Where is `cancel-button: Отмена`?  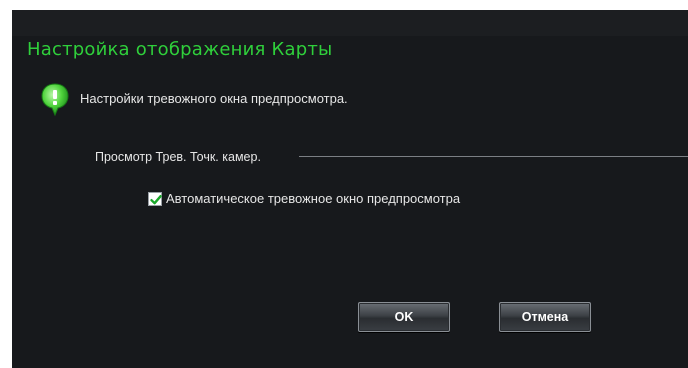 cancel-button: Отмена is located at coordinates (545, 317).